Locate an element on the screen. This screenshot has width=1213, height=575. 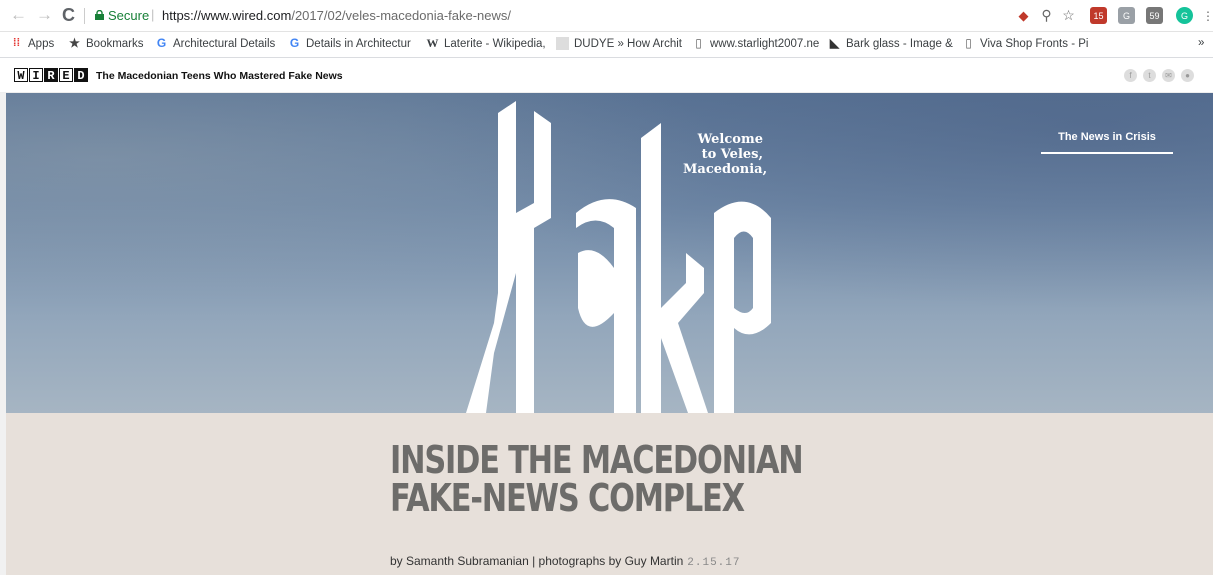
section-link-news-in-crisis: The News in Crisis is located at coordinates (1107, 142).